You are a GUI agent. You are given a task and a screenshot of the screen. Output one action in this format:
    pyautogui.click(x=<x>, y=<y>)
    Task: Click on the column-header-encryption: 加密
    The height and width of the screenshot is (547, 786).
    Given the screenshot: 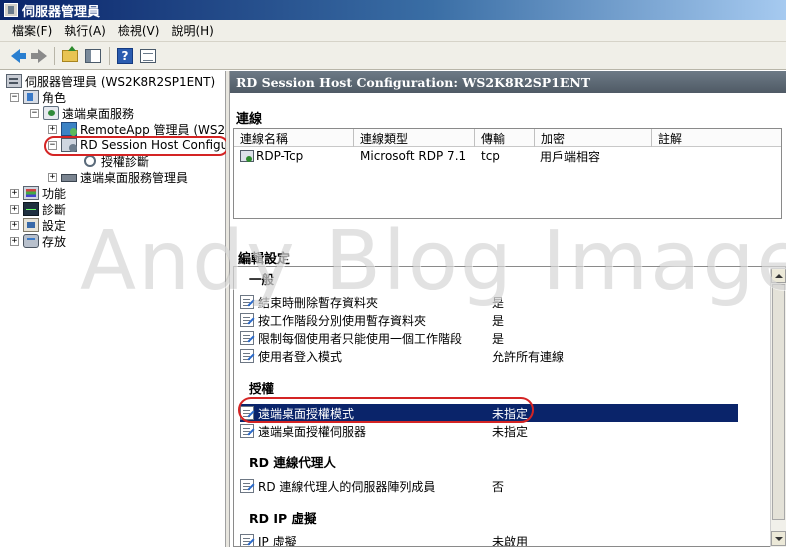 What is the action you would take?
    pyautogui.click(x=593, y=138)
    